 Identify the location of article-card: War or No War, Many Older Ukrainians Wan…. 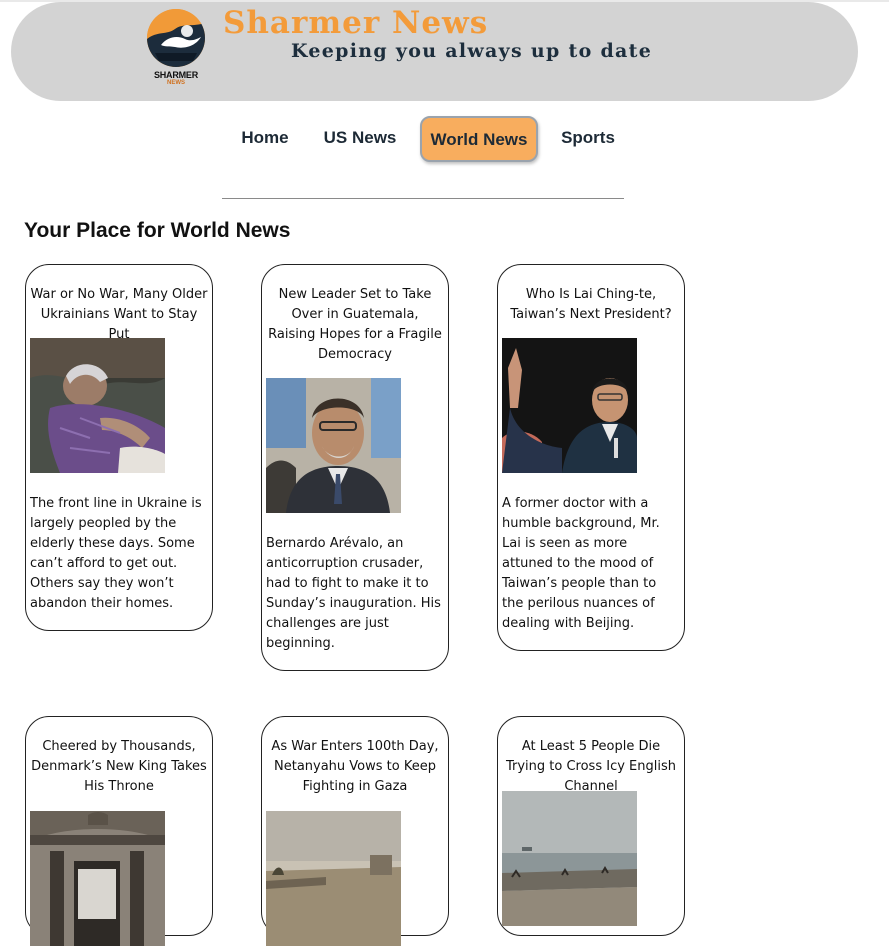
(119, 447).